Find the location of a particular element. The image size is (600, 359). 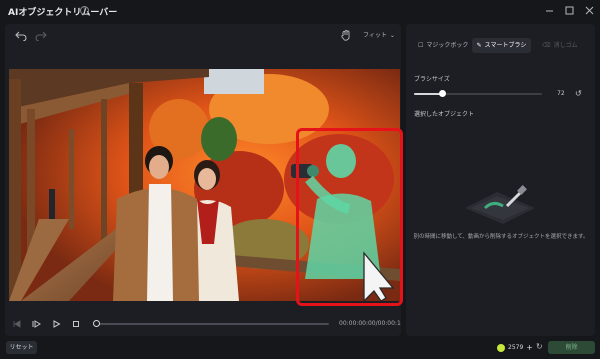

mode-tabs: ☐ マジックボック ✎ スマートブラシ ⌫ 消しゴム is located at coordinates (501, 45).